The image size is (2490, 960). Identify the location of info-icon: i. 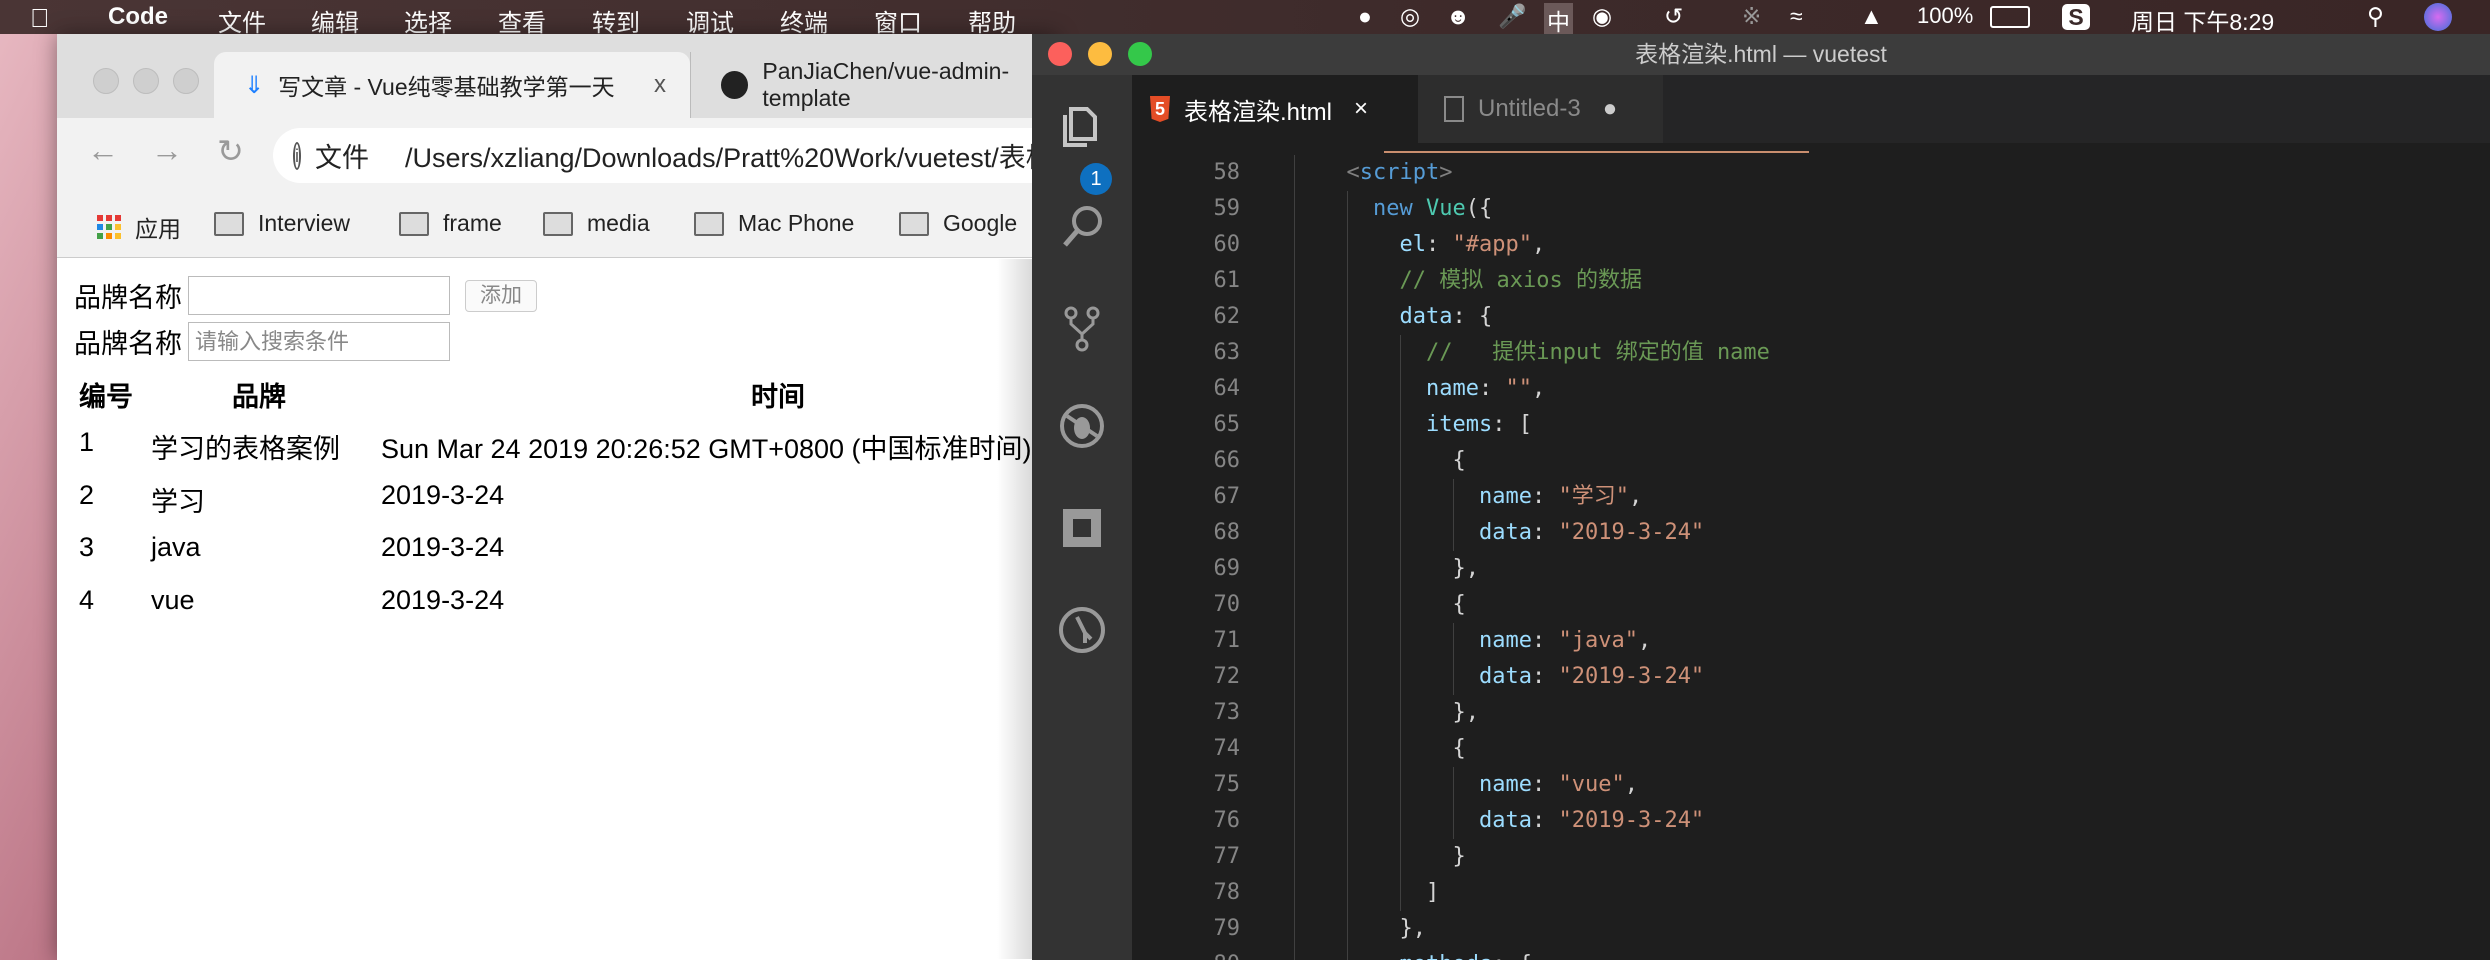
(297, 155).